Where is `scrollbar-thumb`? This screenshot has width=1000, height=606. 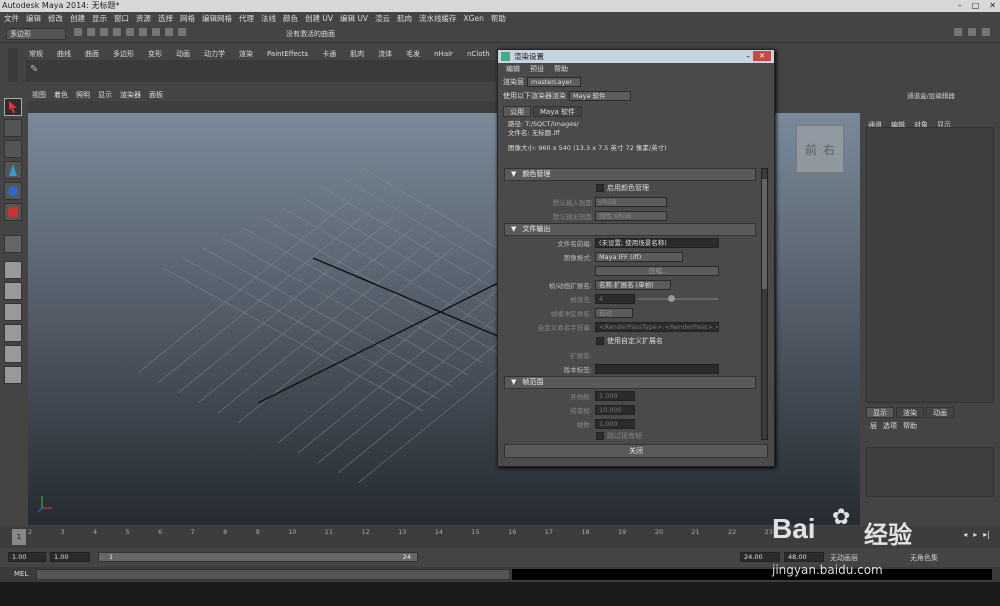 scrollbar-thumb is located at coordinates (764, 234).